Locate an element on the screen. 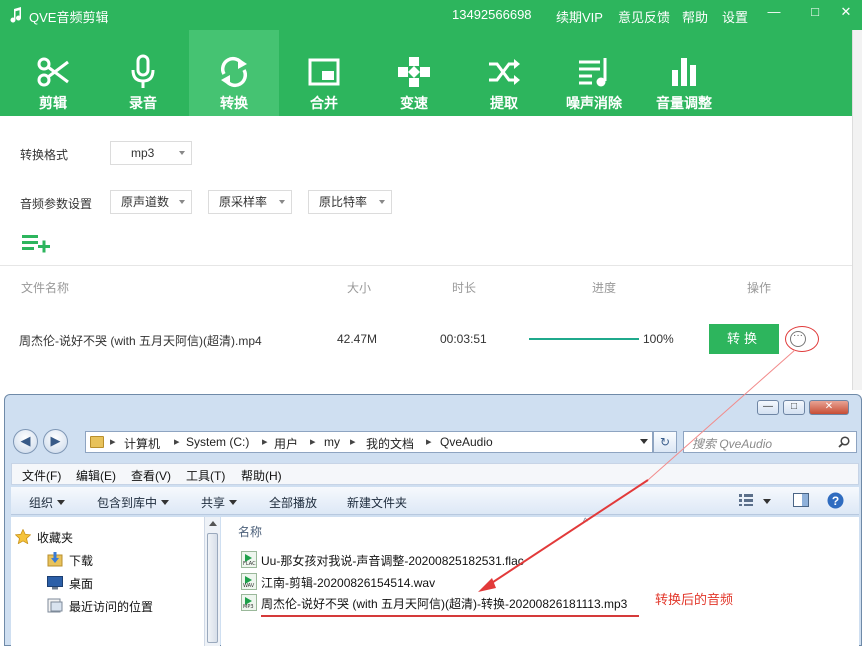 The image size is (862, 646). tool-noise-removal: 噪声消除 is located at coordinates (594, 73).